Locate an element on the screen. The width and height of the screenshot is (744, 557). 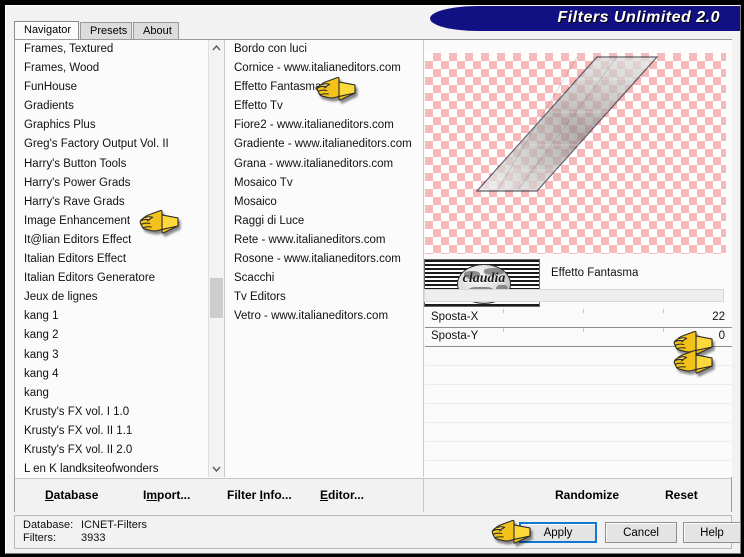
filter-item-selected: Effetto Fantasma is located at coordinates (277, 87).